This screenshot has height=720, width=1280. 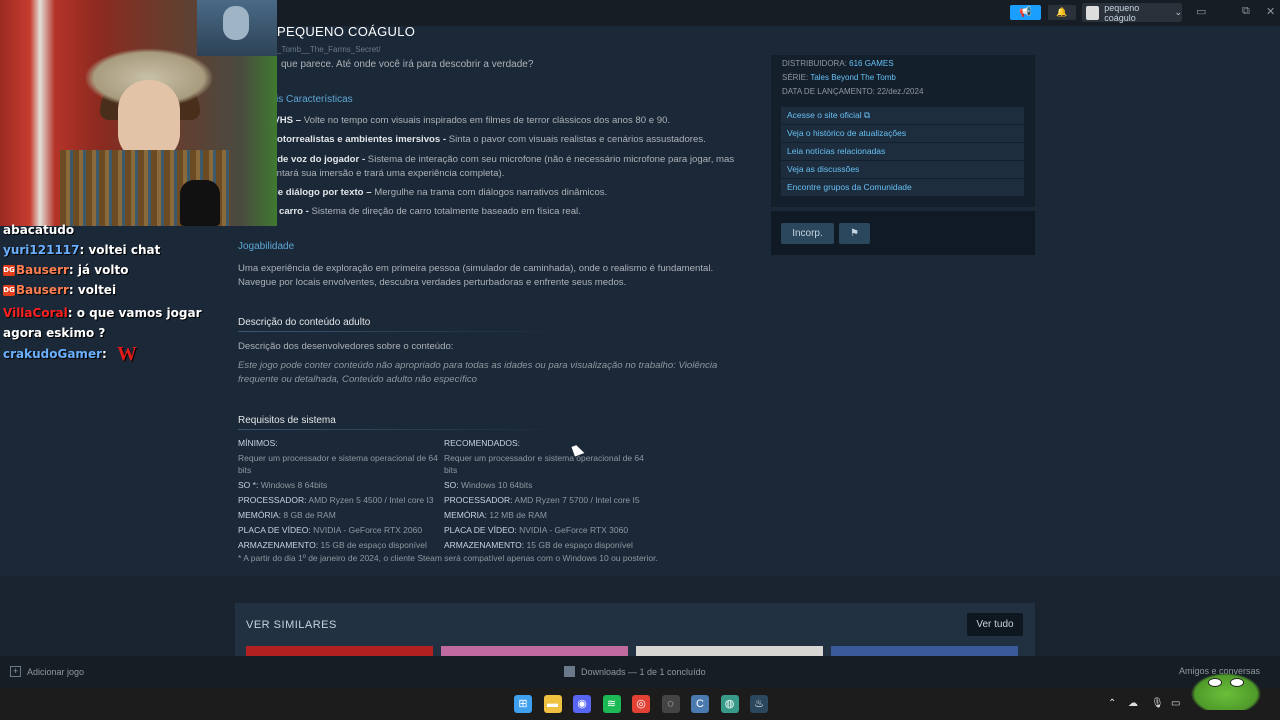 What do you see at coordinates (1133, 703) in the screenshot?
I see `cloud-icon: ☁` at bounding box center [1133, 703].